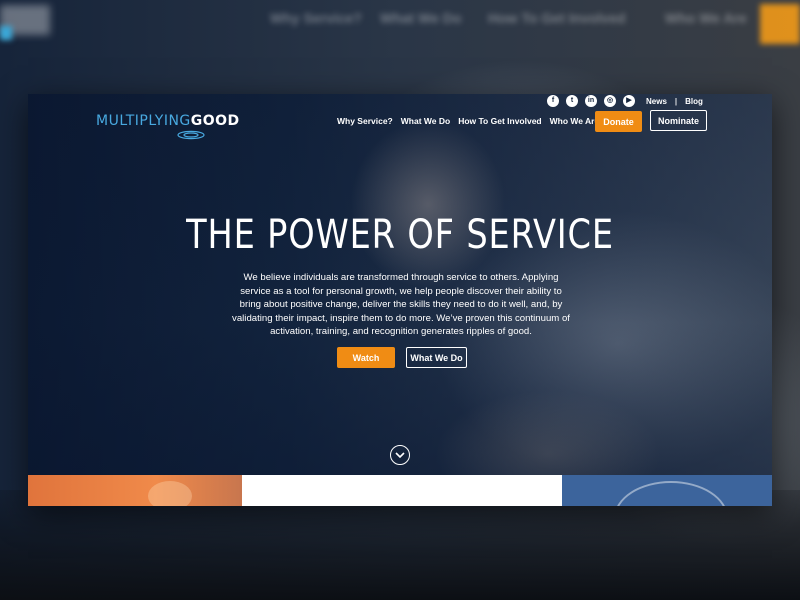 The width and height of the screenshot is (800, 600). Describe the element at coordinates (191, 135) in the screenshot. I see `ripple-icon` at that location.